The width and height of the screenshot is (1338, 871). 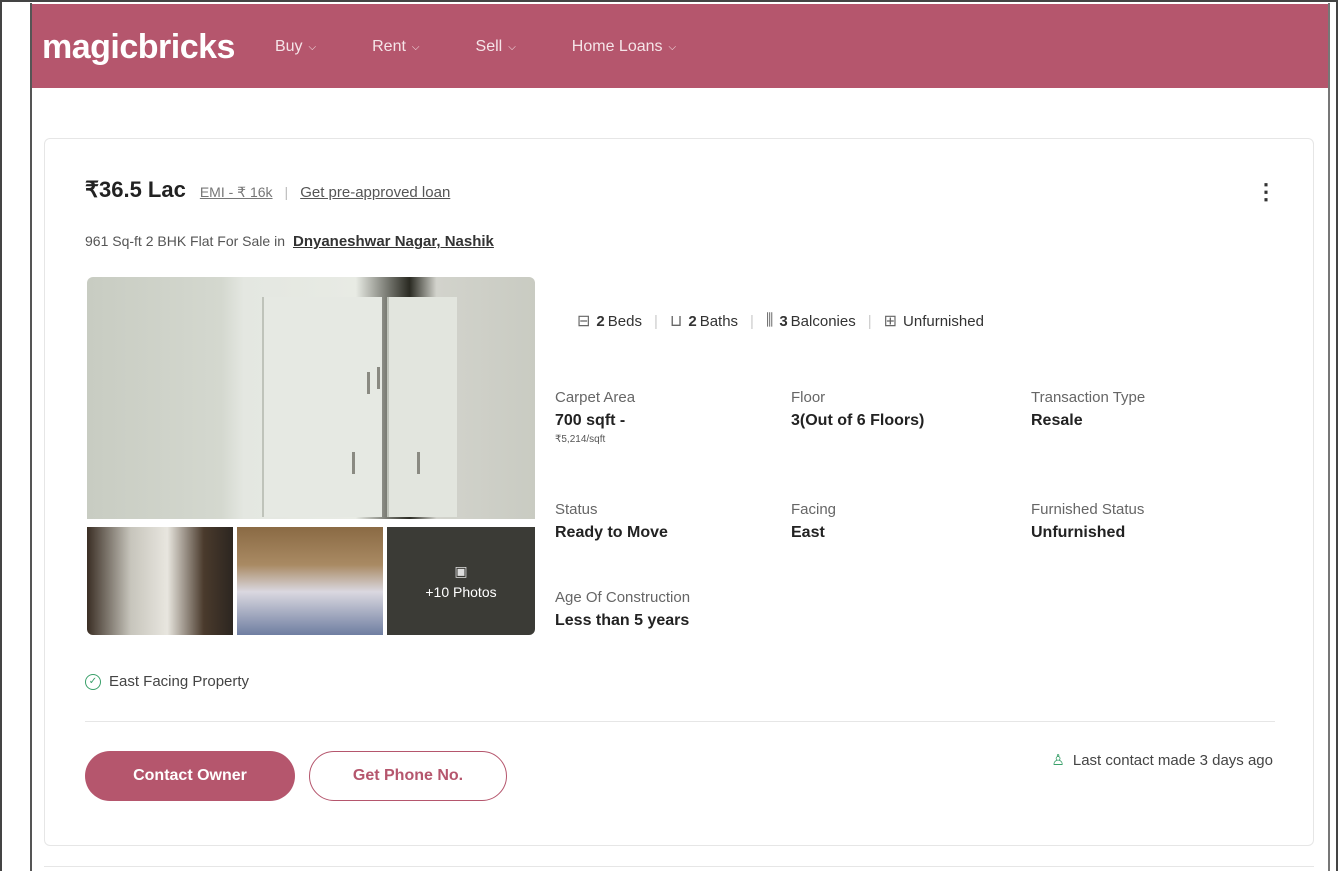 What do you see at coordinates (814, 509) in the screenshot?
I see `facing-label: Facing` at bounding box center [814, 509].